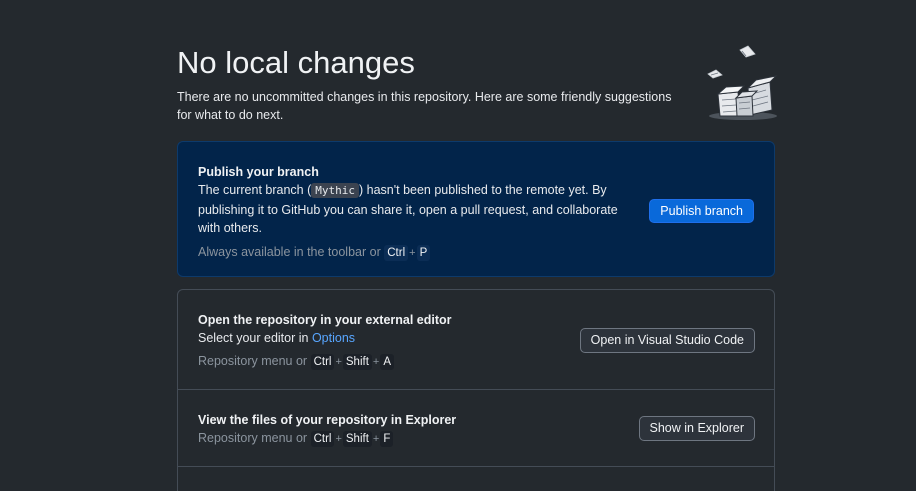 Image resolution: width=916 pixels, height=491 pixels. Describe the element at coordinates (701, 211) in the screenshot. I see `publish-branch-button: Publish branch` at that location.